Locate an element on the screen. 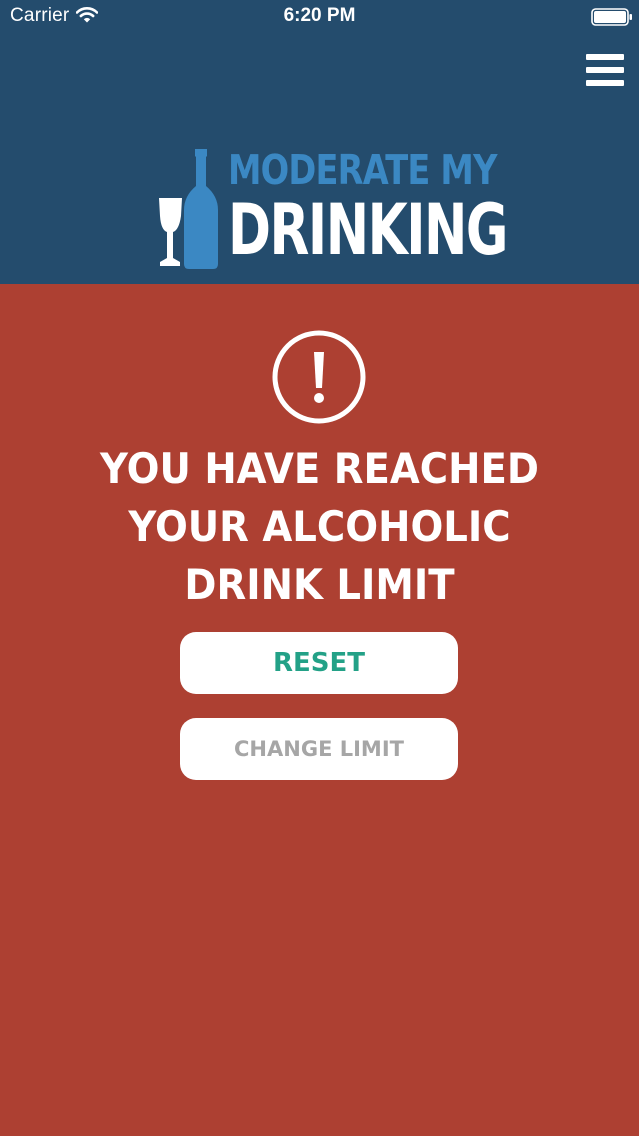 The width and height of the screenshot is (639, 1136). status-bar: Carrier 6:20 PM is located at coordinates (319, 17).